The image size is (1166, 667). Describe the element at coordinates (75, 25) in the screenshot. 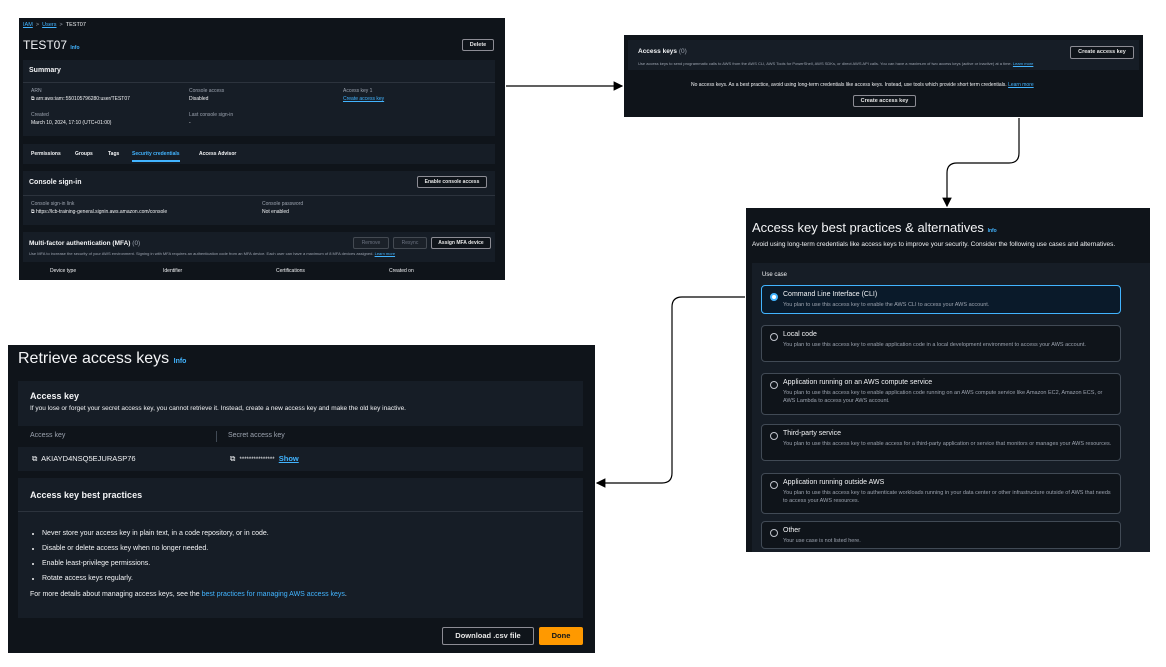

I see `breadcrumb-current: TEST07` at that location.